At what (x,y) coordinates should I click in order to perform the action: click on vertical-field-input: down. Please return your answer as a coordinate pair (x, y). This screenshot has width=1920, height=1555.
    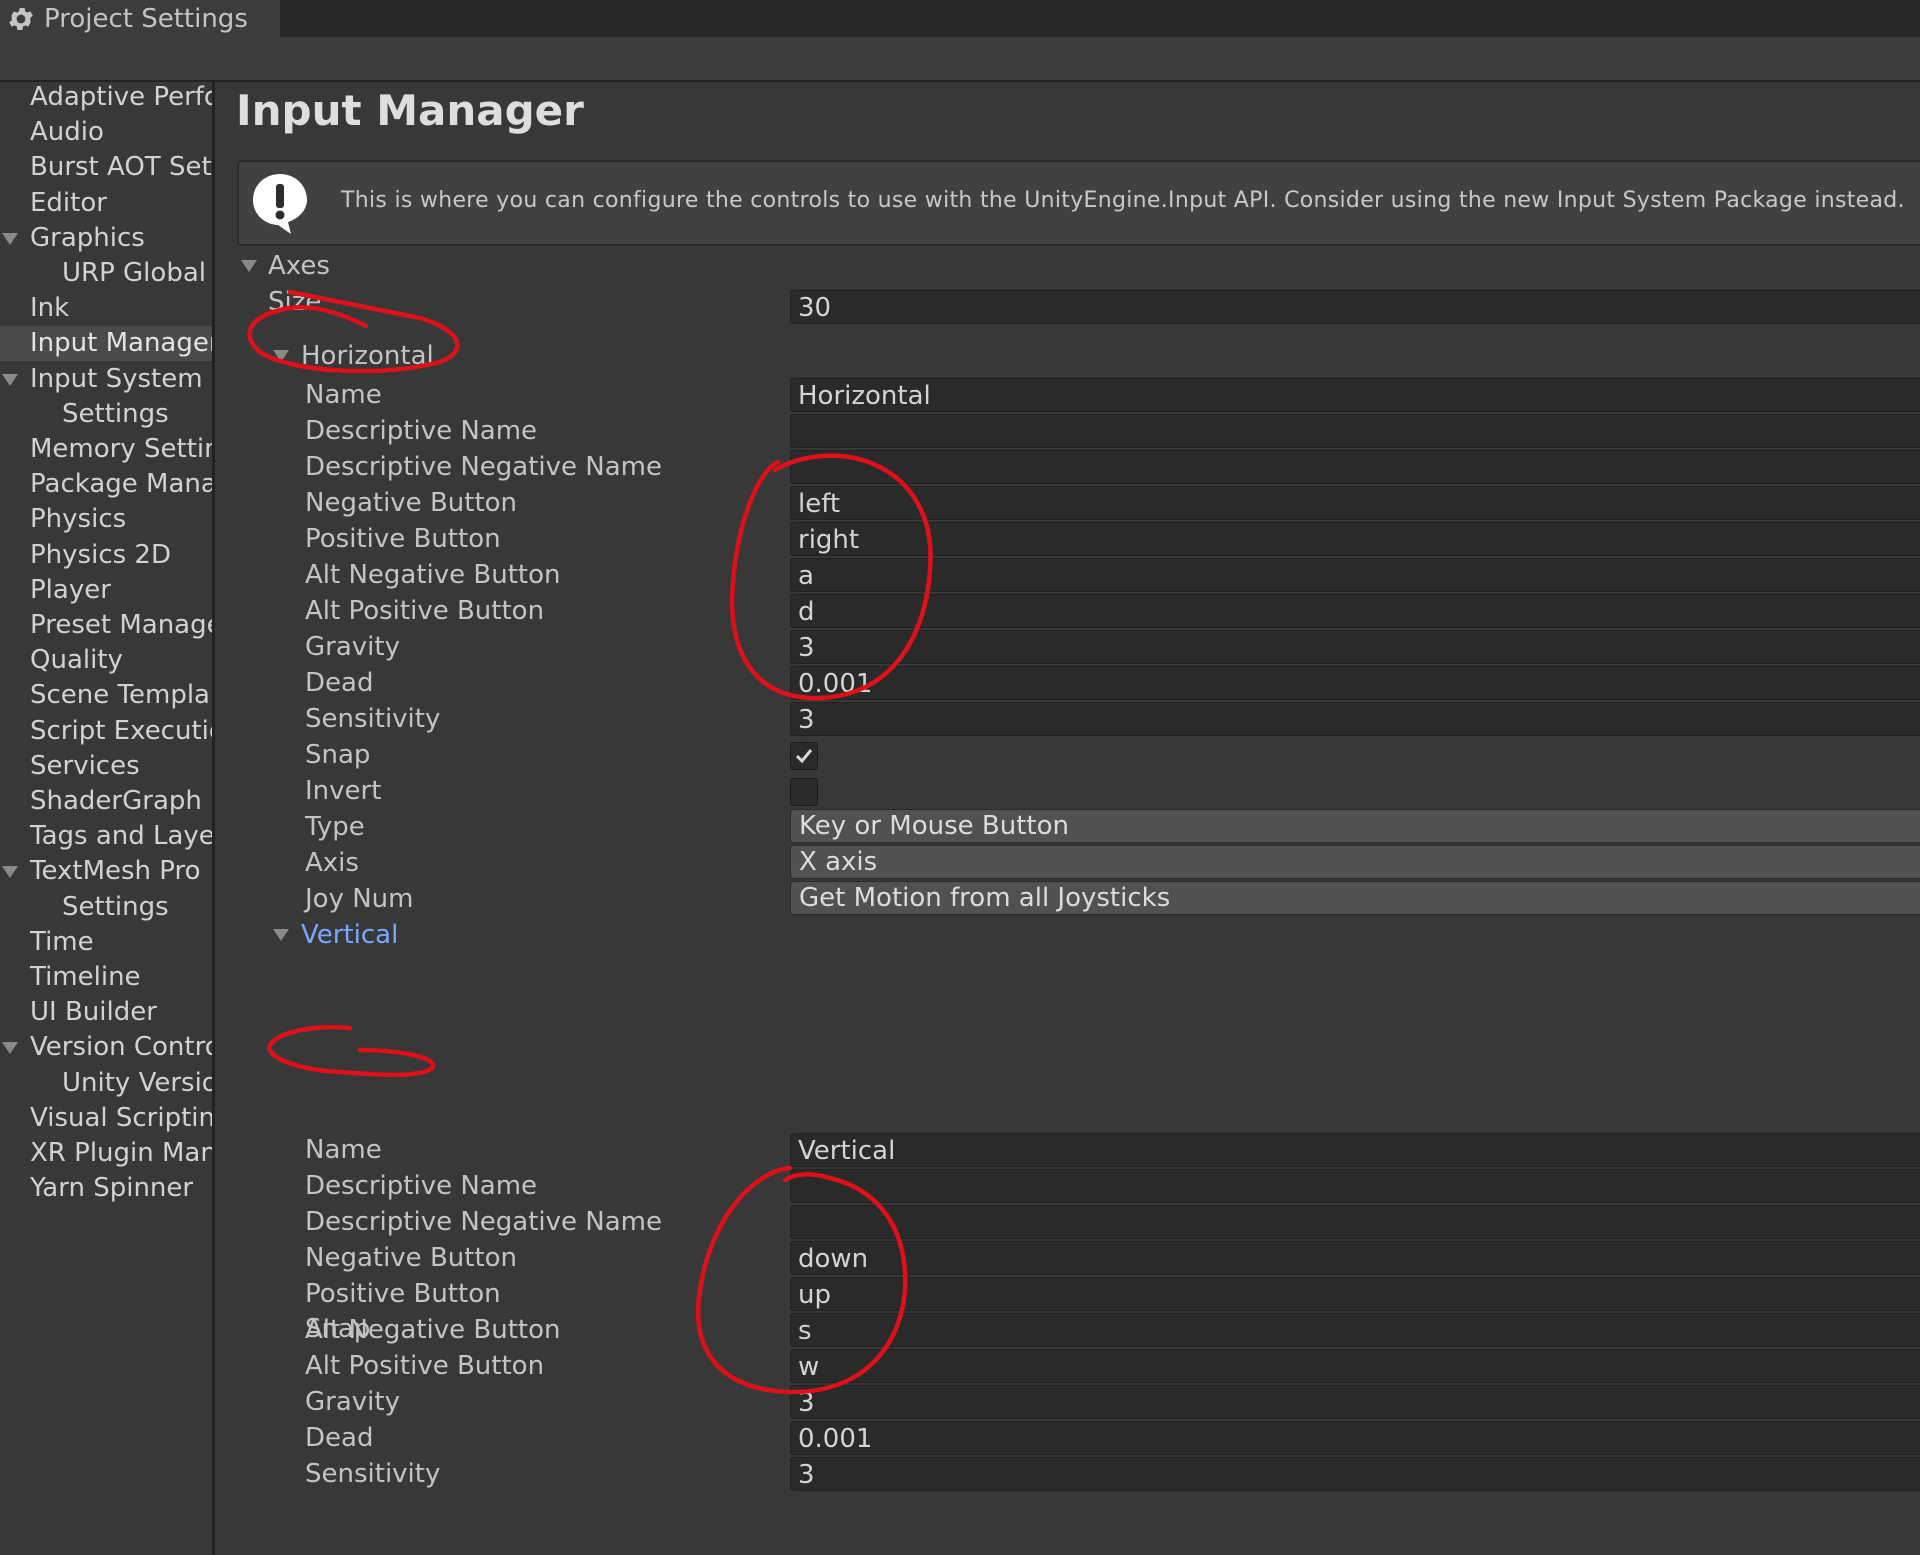
    Looking at the image, I should click on (1355, 1258).